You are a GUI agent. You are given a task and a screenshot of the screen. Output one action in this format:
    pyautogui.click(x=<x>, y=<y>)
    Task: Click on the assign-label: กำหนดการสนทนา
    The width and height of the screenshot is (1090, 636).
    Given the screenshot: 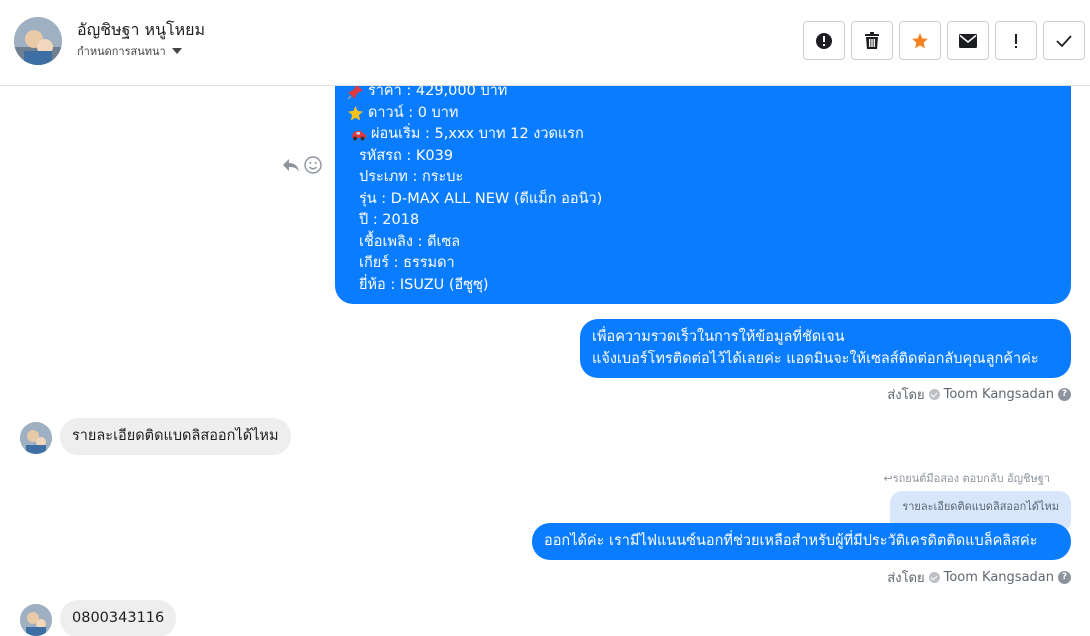 What is the action you would take?
    pyautogui.click(x=121, y=51)
    